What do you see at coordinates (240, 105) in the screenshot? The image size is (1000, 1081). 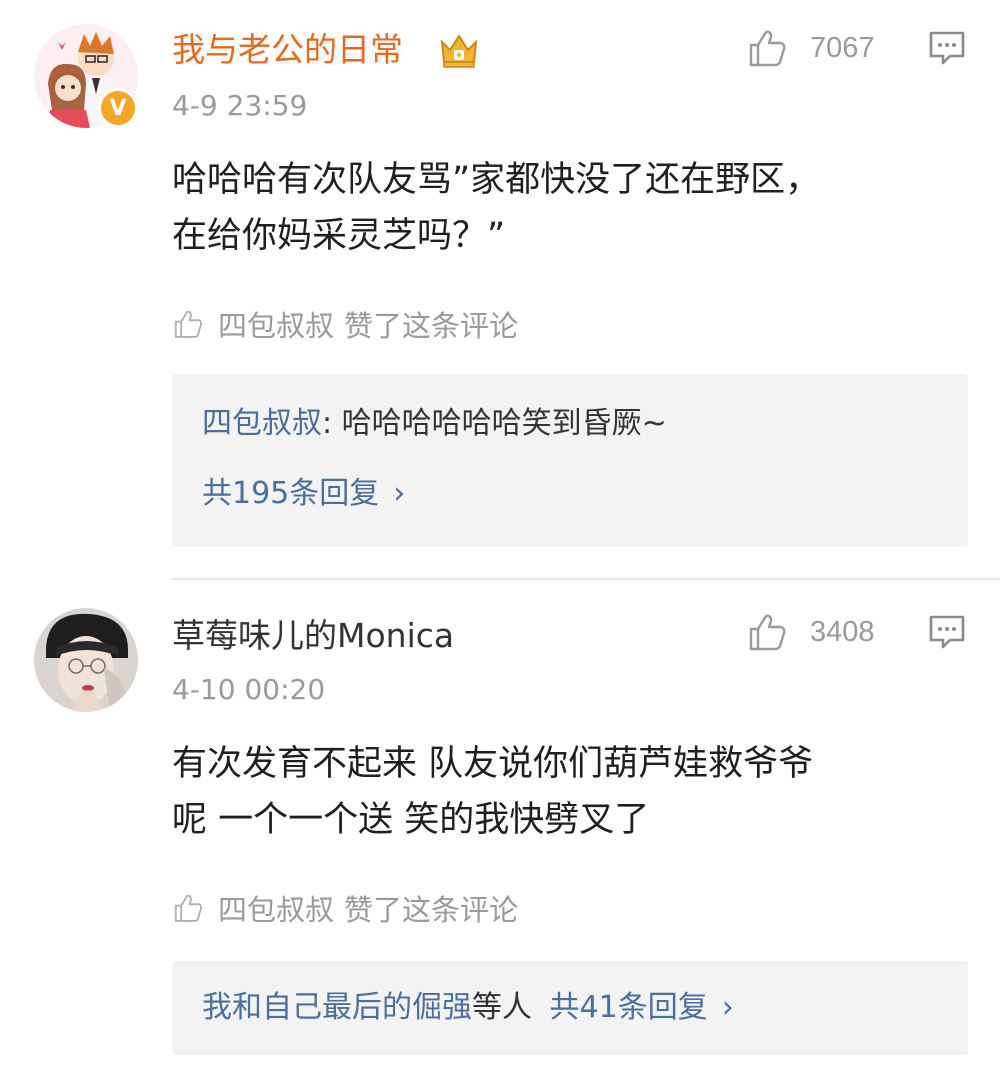 I see `comment-timestamp: 4-9 23:59` at bounding box center [240, 105].